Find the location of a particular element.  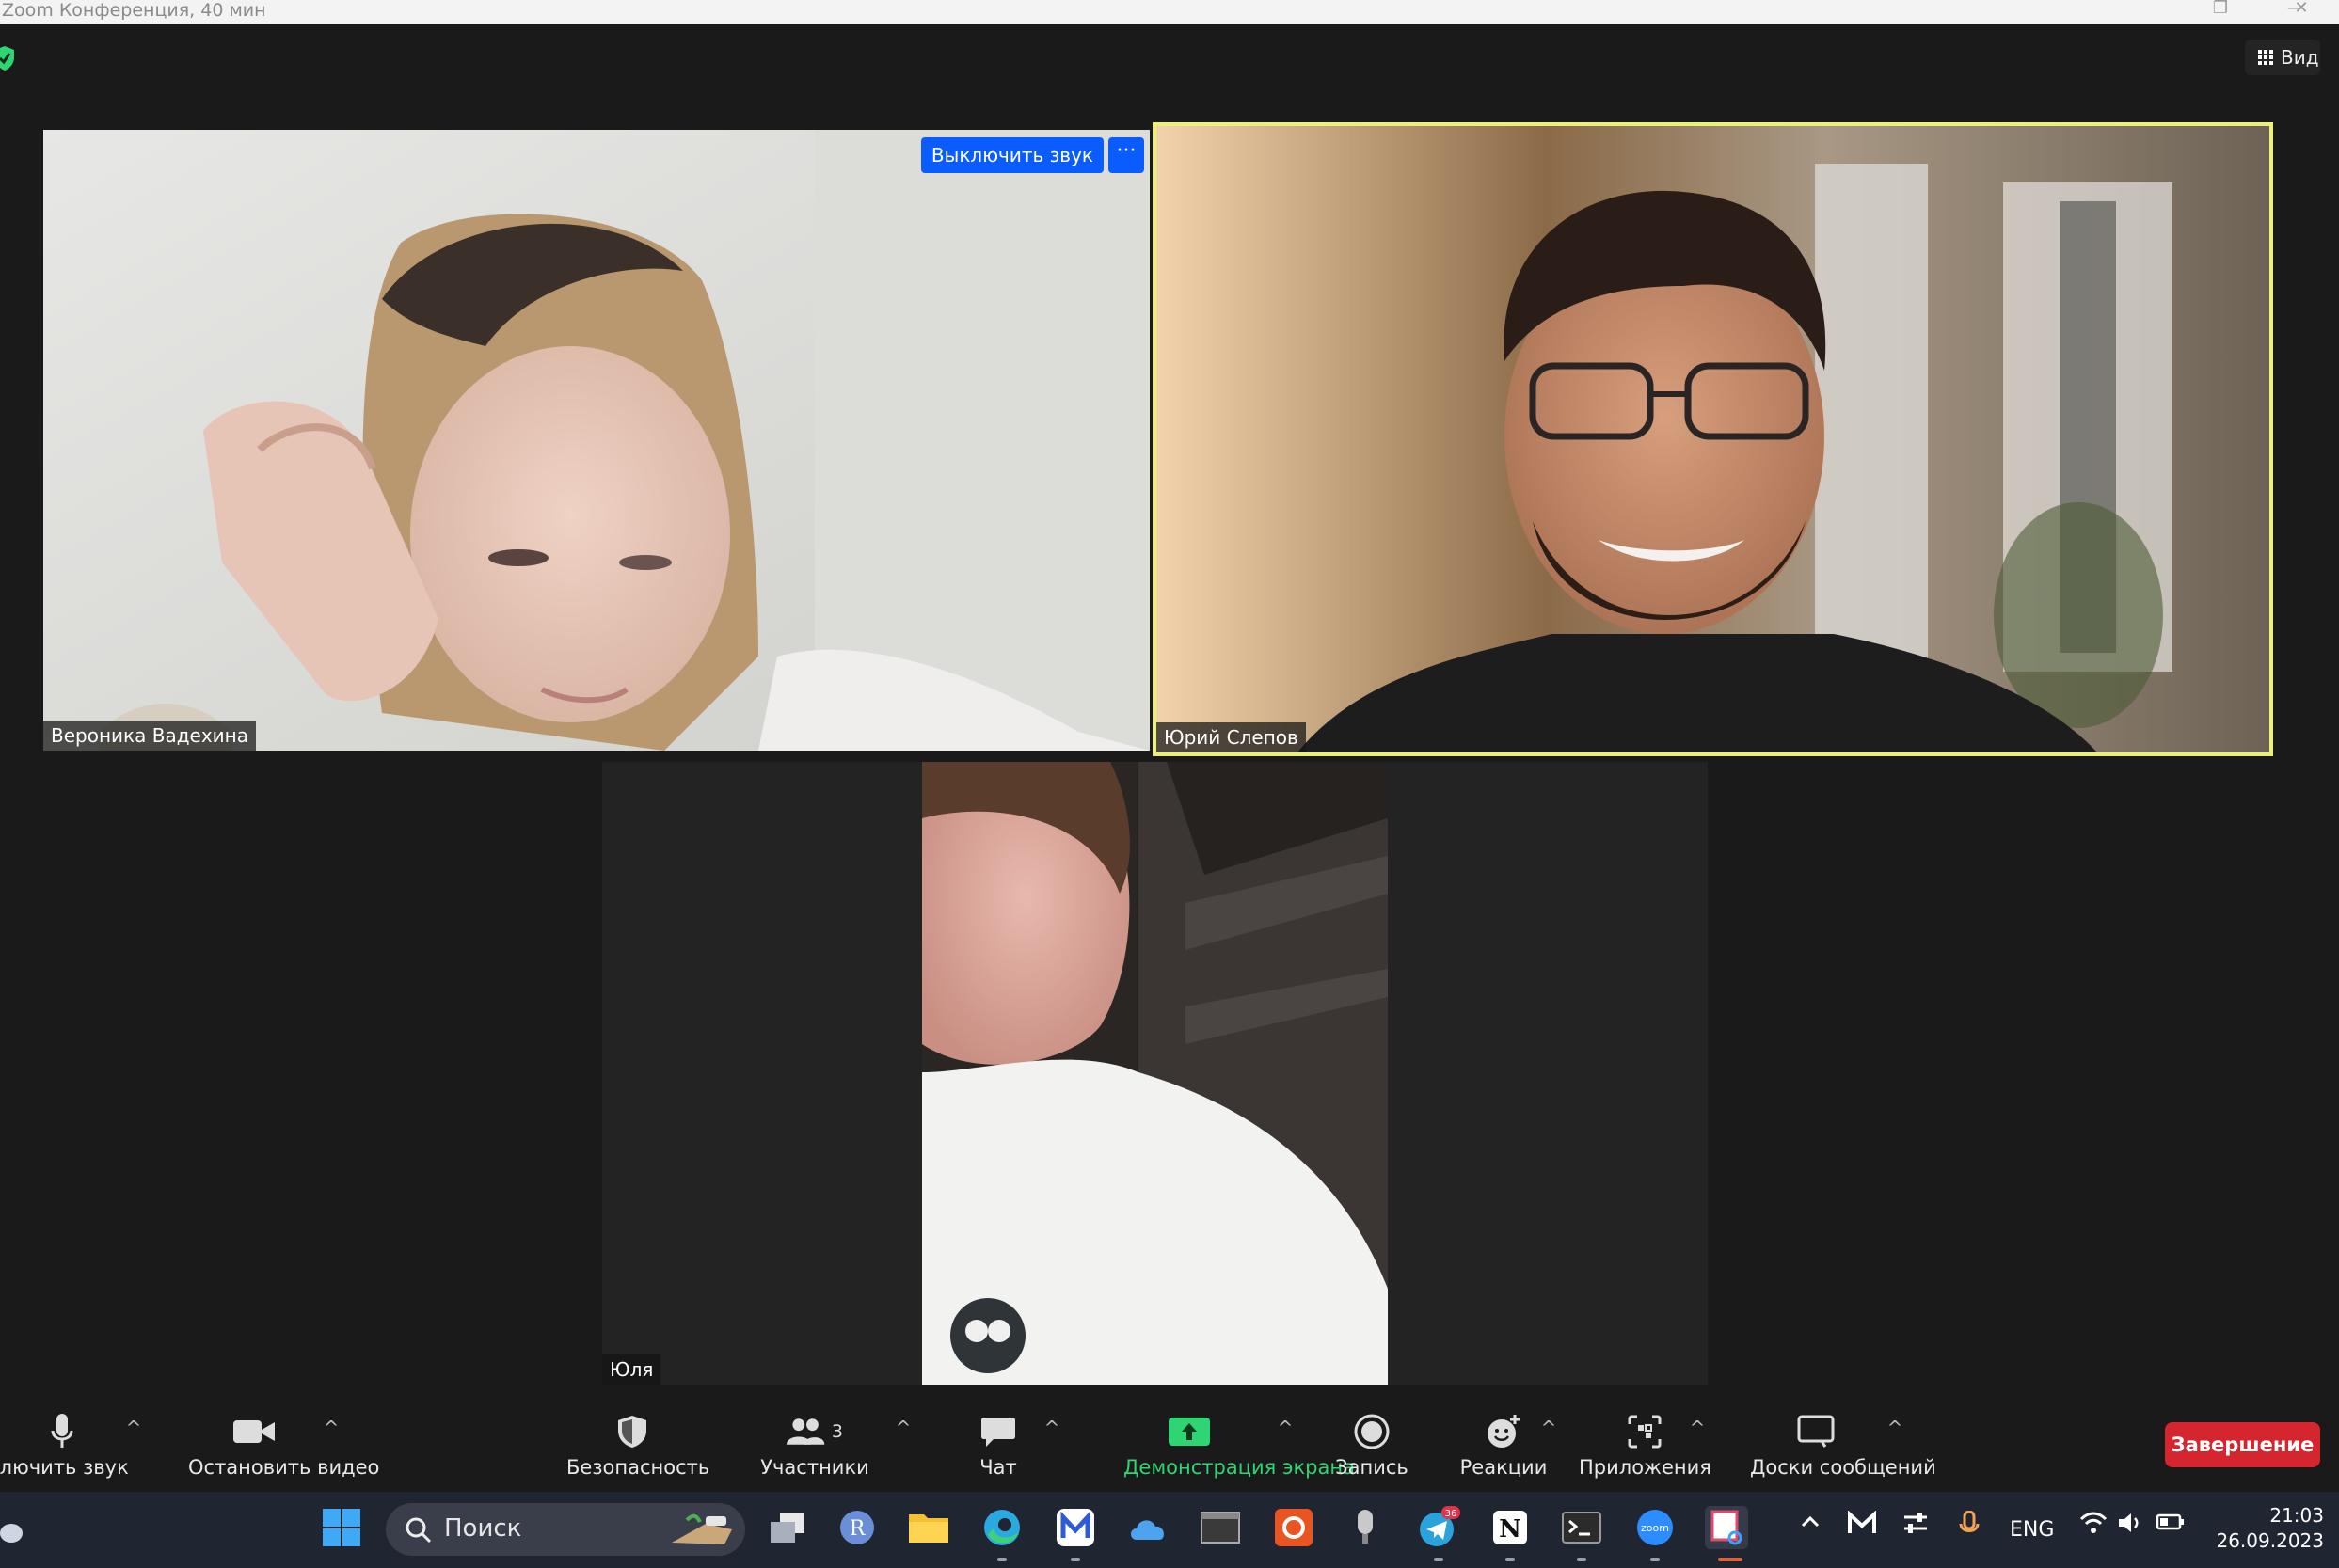

participant-name: Вероника Вадехина is located at coordinates (149, 736).